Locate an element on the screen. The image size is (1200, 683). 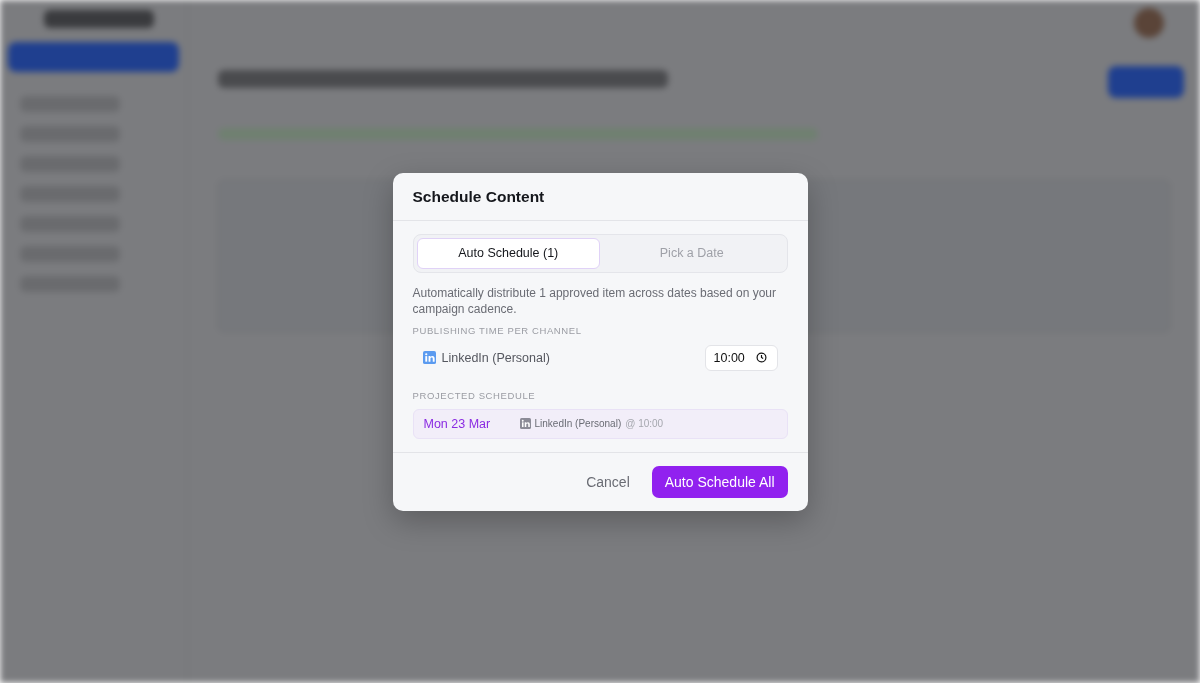
section-heading: PUBLISHING TIME PER CHANNEL is located at coordinates (497, 330).